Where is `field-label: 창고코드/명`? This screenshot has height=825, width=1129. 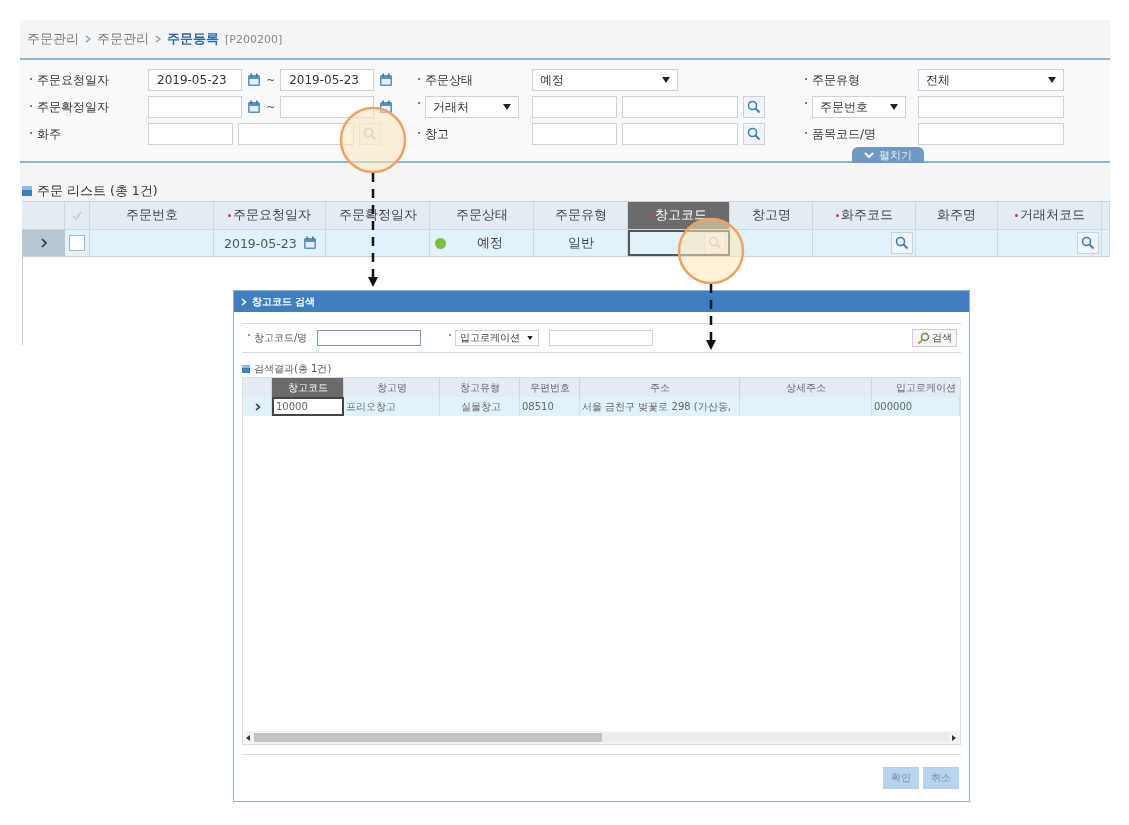
field-label: 창고코드/명 is located at coordinates (281, 338).